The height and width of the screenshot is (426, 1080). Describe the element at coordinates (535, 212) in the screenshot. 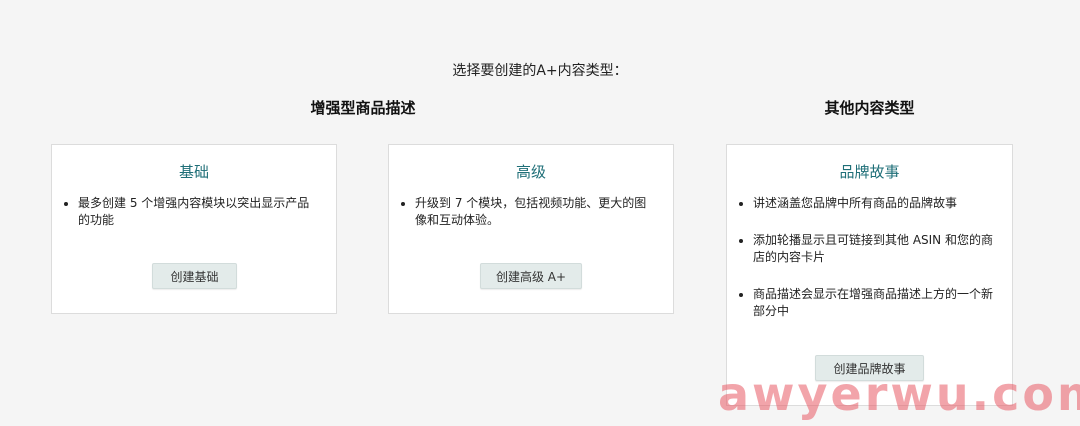

I see `list-item: 升级到 7 个模块，包括视频功能、更大的图像和互动体验。` at that location.